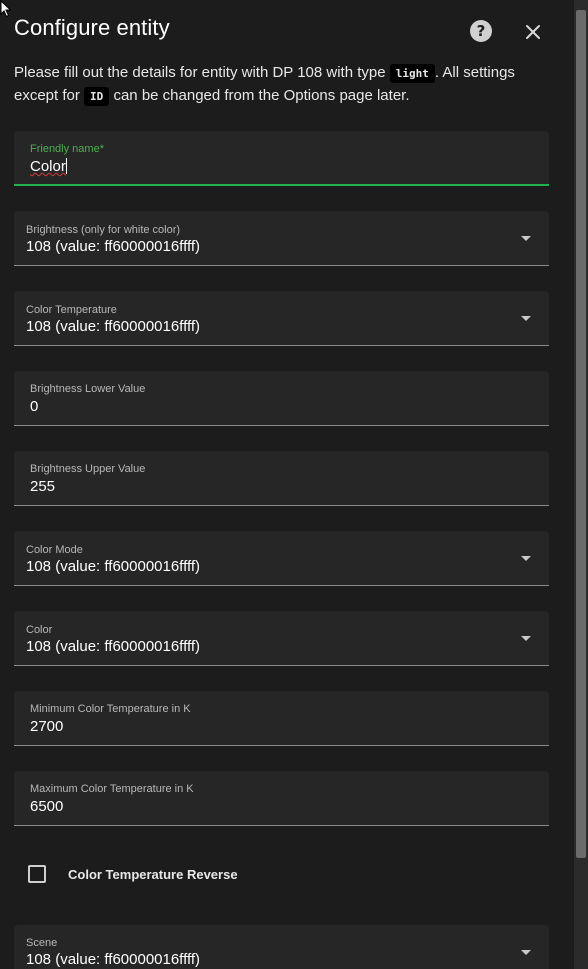 The height and width of the screenshot is (969, 588). What do you see at coordinates (412, 73) in the screenshot?
I see `type-code: light` at bounding box center [412, 73].